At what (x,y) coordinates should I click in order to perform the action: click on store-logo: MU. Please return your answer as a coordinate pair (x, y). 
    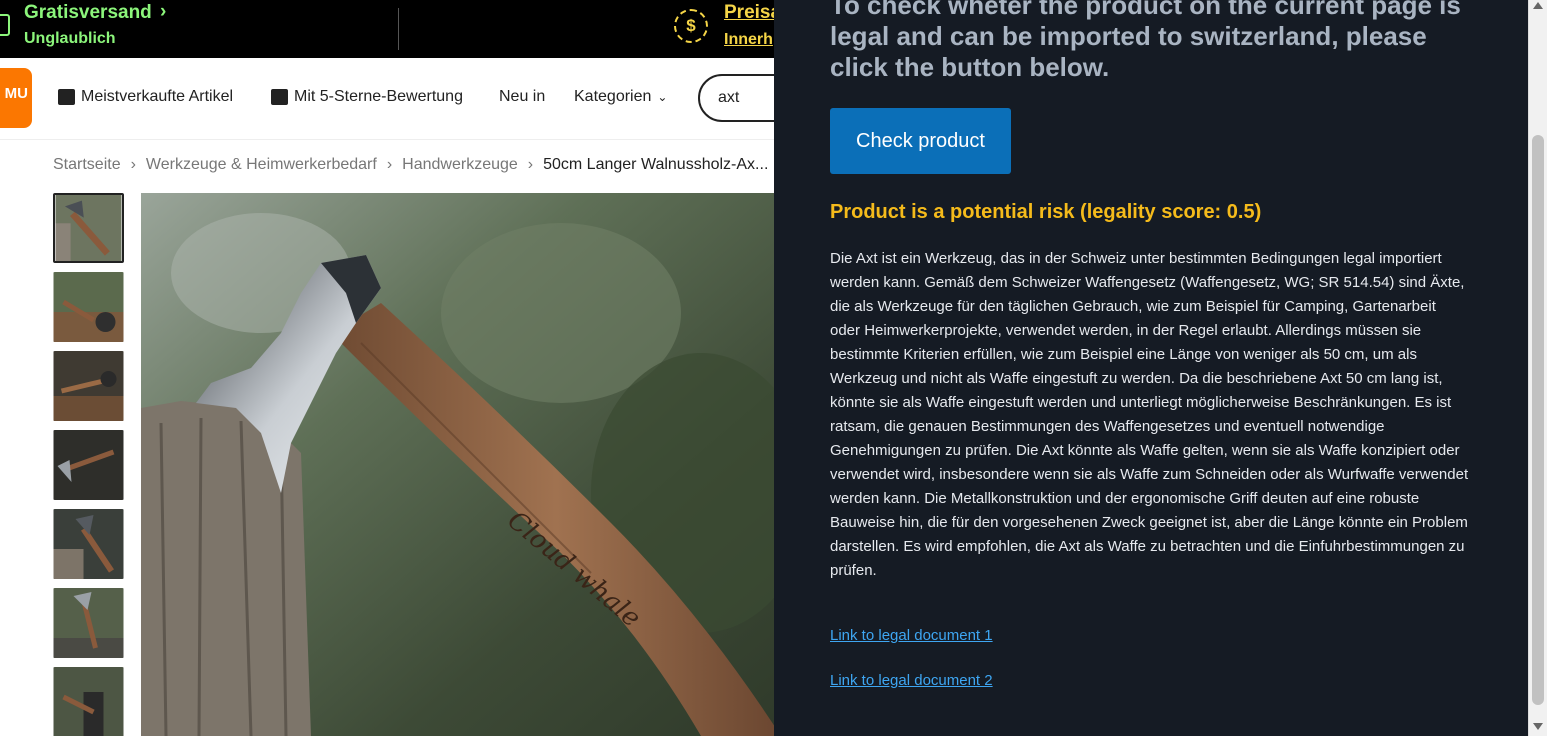
    Looking at the image, I should click on (16, 98).